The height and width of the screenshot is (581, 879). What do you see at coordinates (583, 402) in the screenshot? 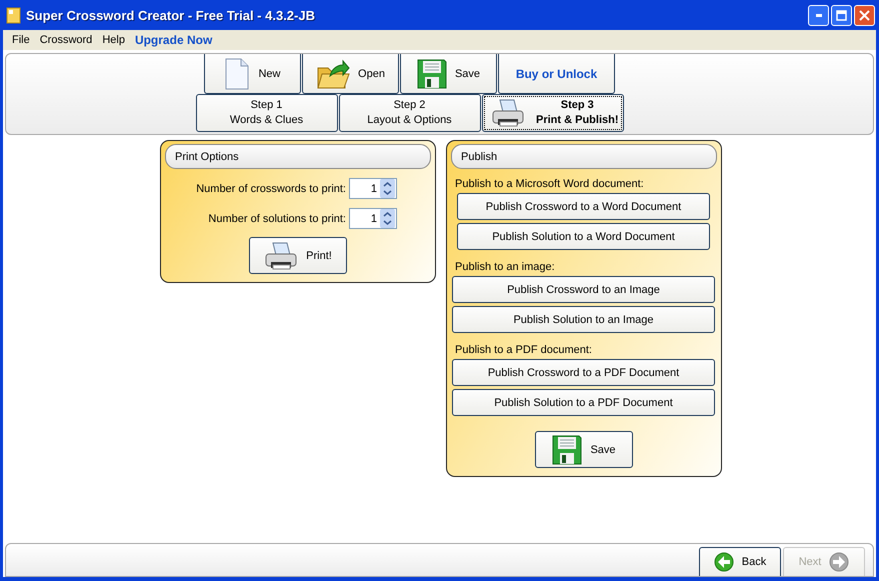
I see `publish-button: Publish Solution to a PDF Document` at bounding box center [583, 402].